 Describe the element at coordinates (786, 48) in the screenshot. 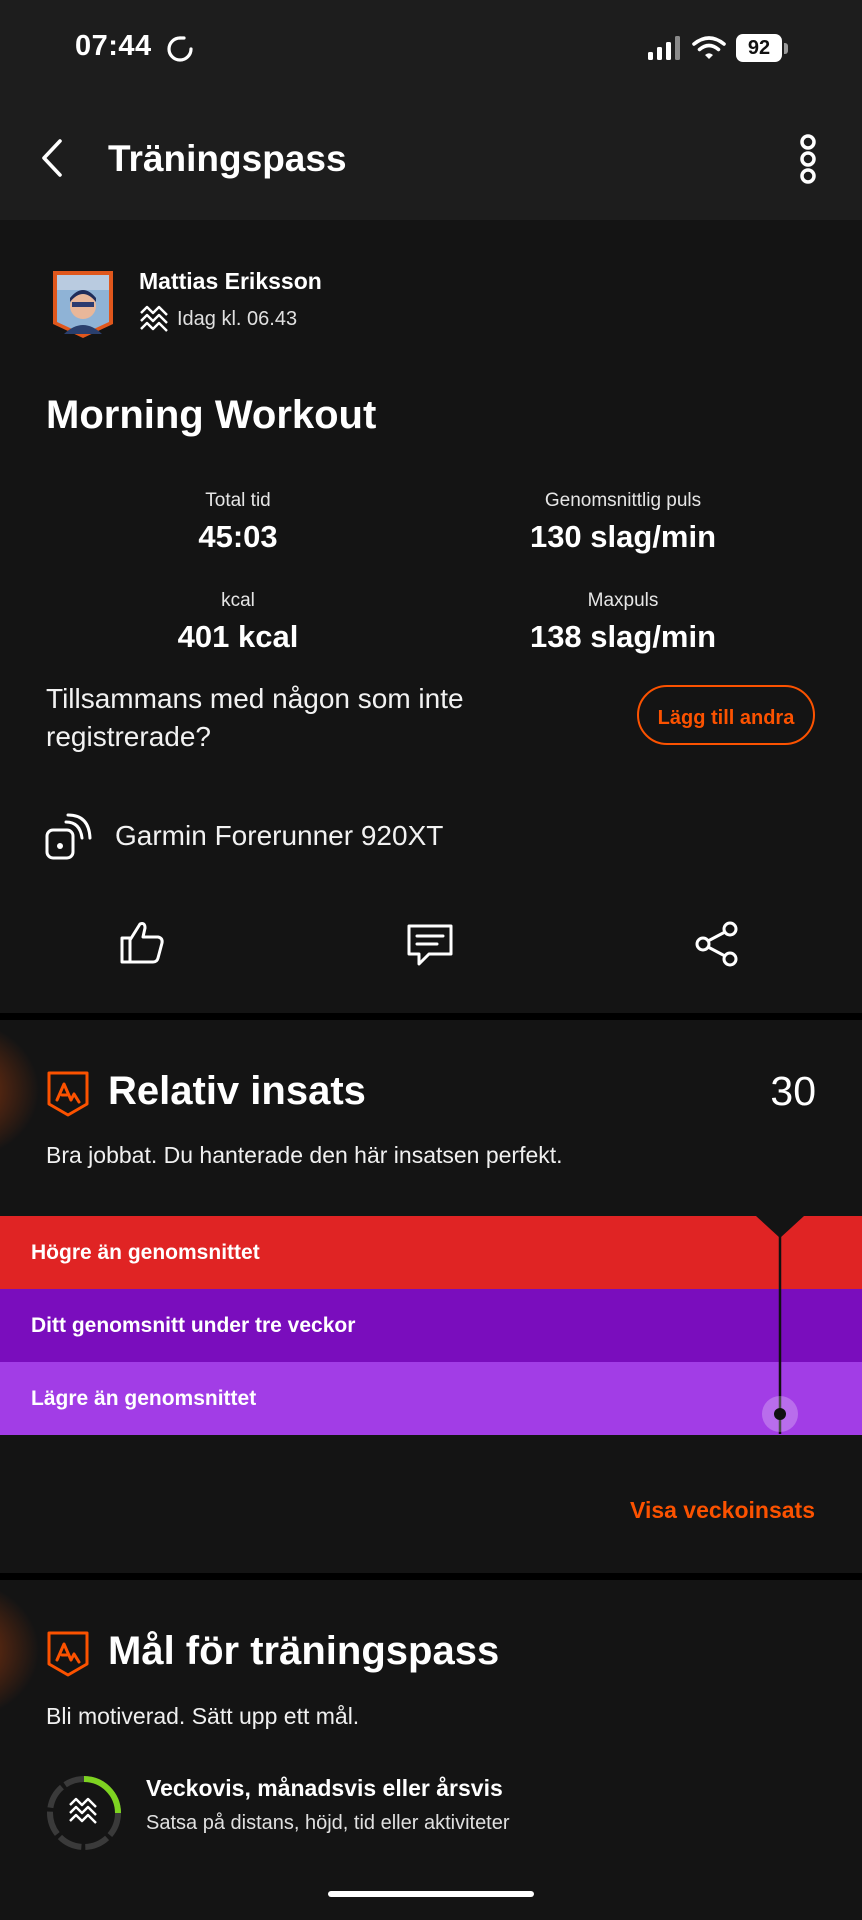

I see `battery-tip` at that location.